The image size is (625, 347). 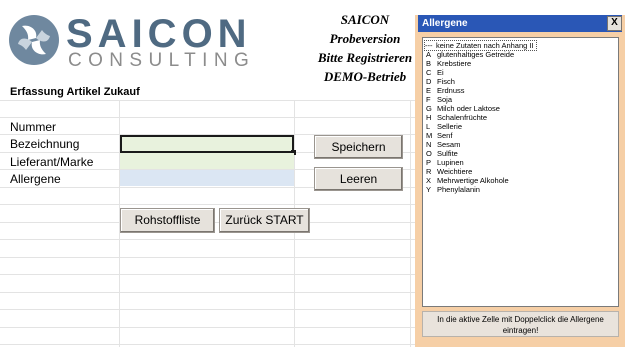 I want to click on allergen-item: F Soja, so click(x=439, y=99).